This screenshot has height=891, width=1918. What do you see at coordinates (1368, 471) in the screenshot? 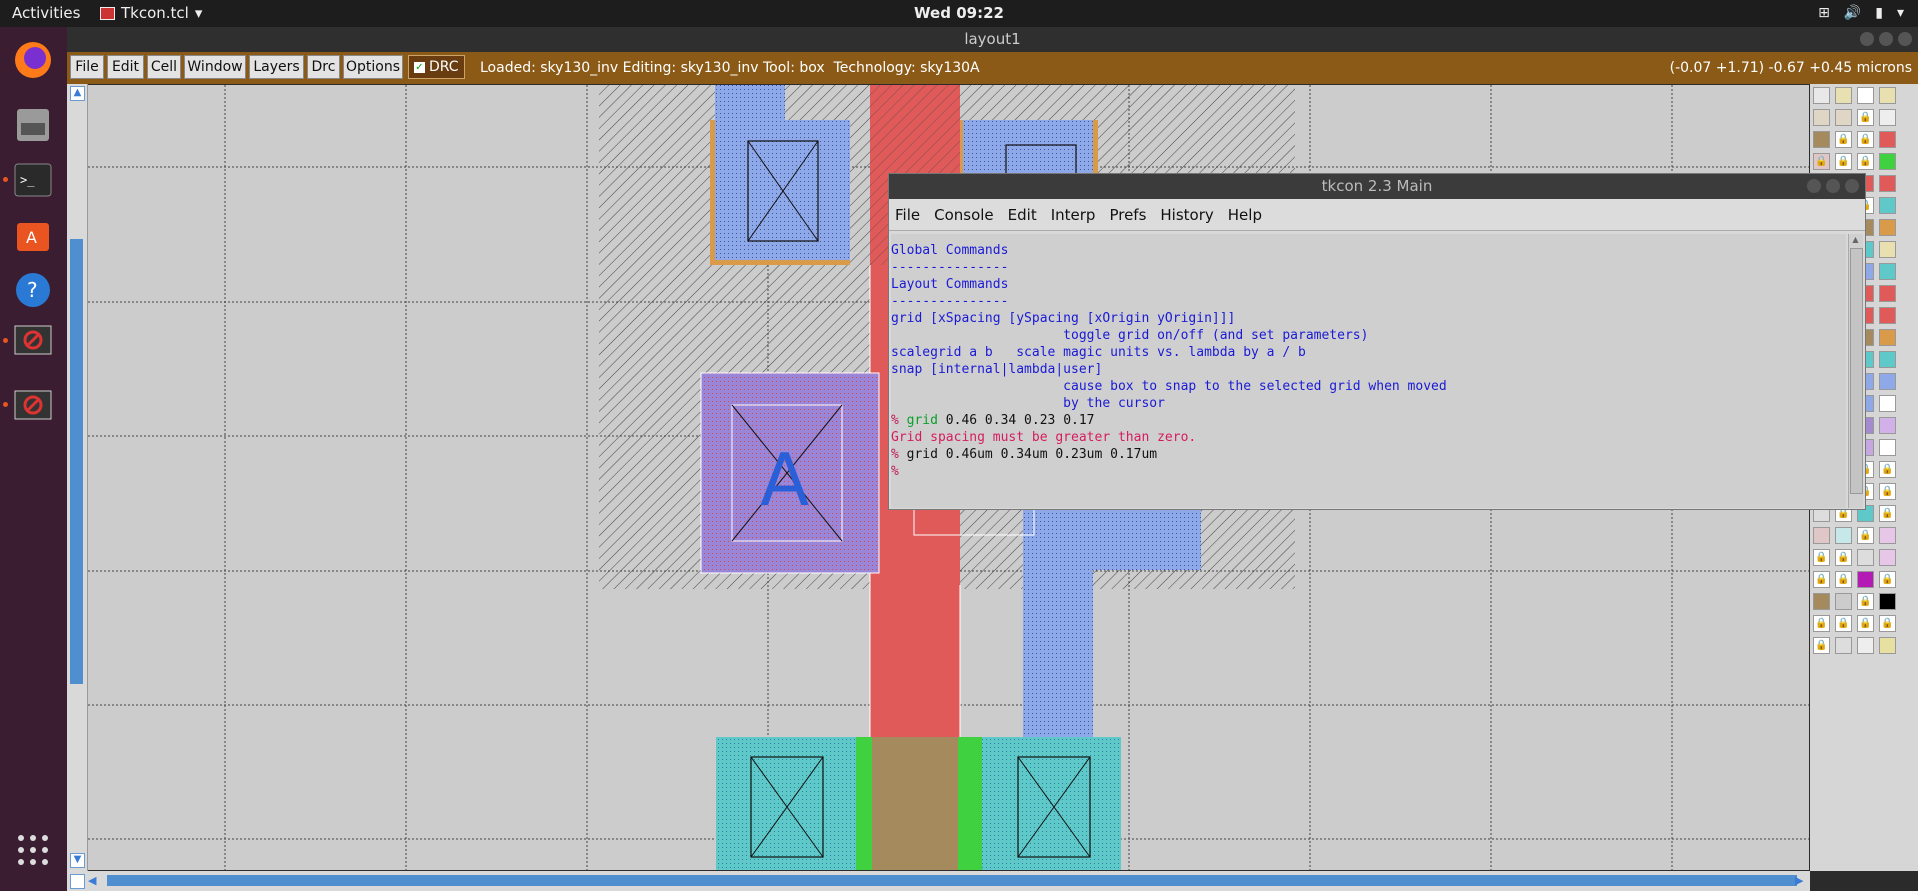
I see `console-input-line: %` at bounding box center [1368, 471].